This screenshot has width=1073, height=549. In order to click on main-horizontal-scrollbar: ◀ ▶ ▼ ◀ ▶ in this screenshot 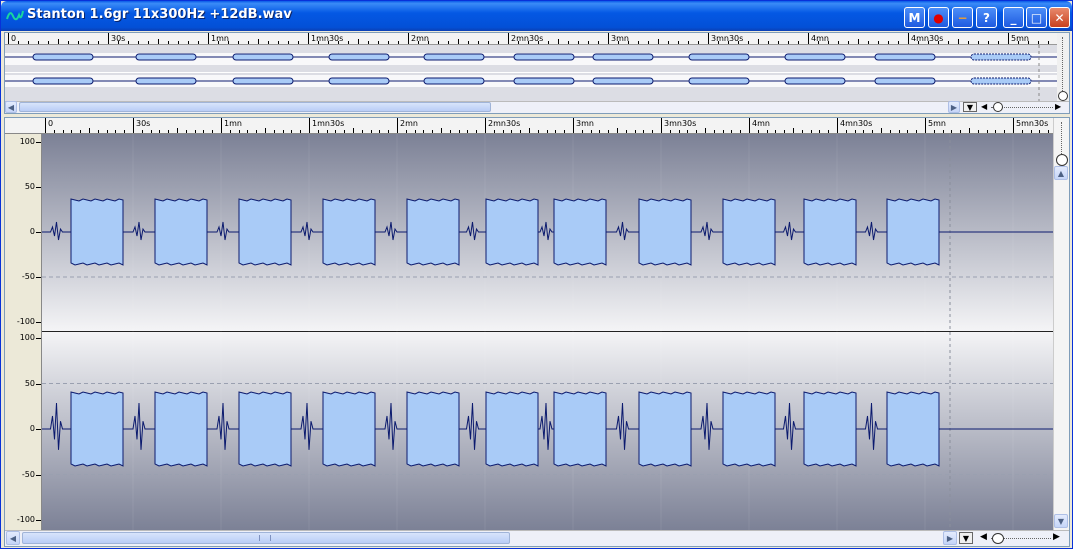, I will do `click(537, 538)`.